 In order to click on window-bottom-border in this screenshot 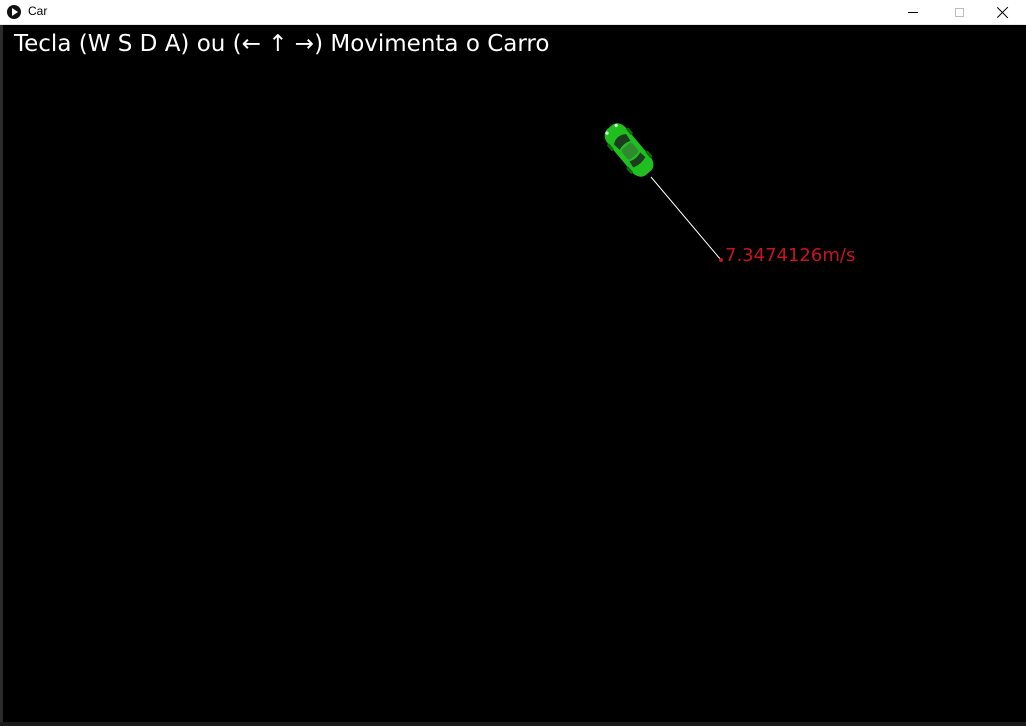, I will do `click(513, 724)`.